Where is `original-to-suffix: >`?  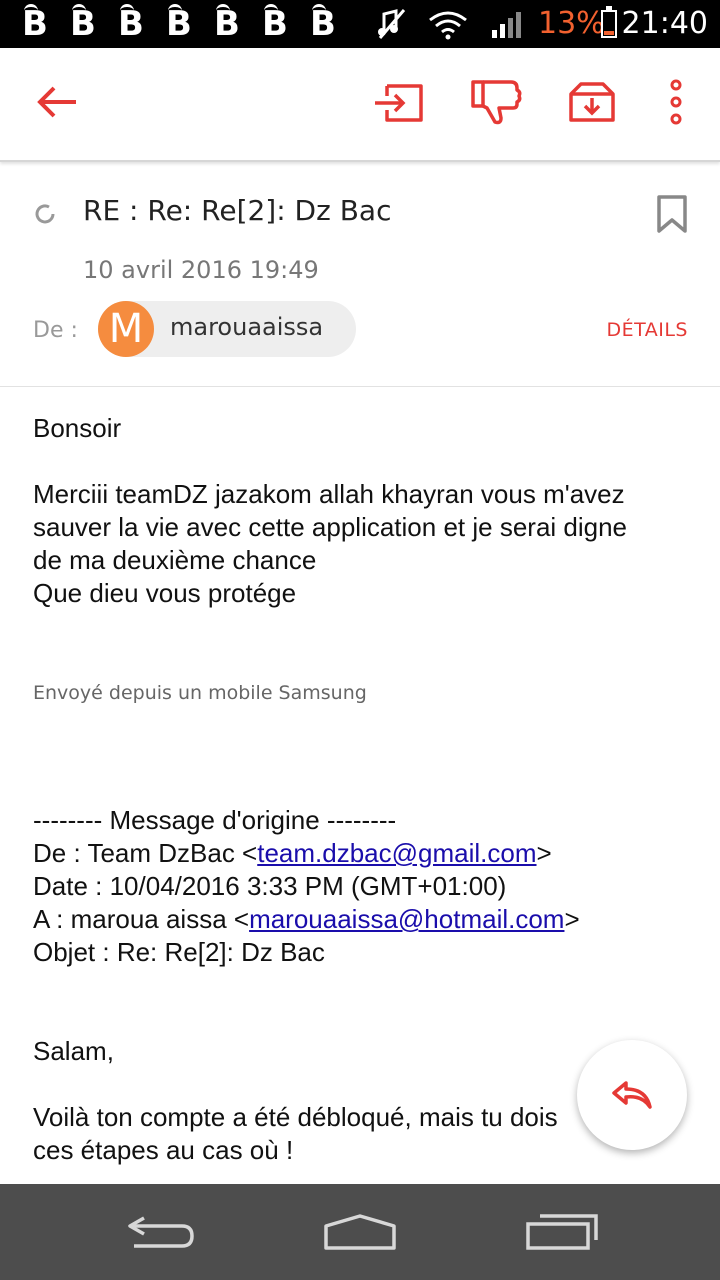
original-to-suffix: > is located at coordinates (572, 919).